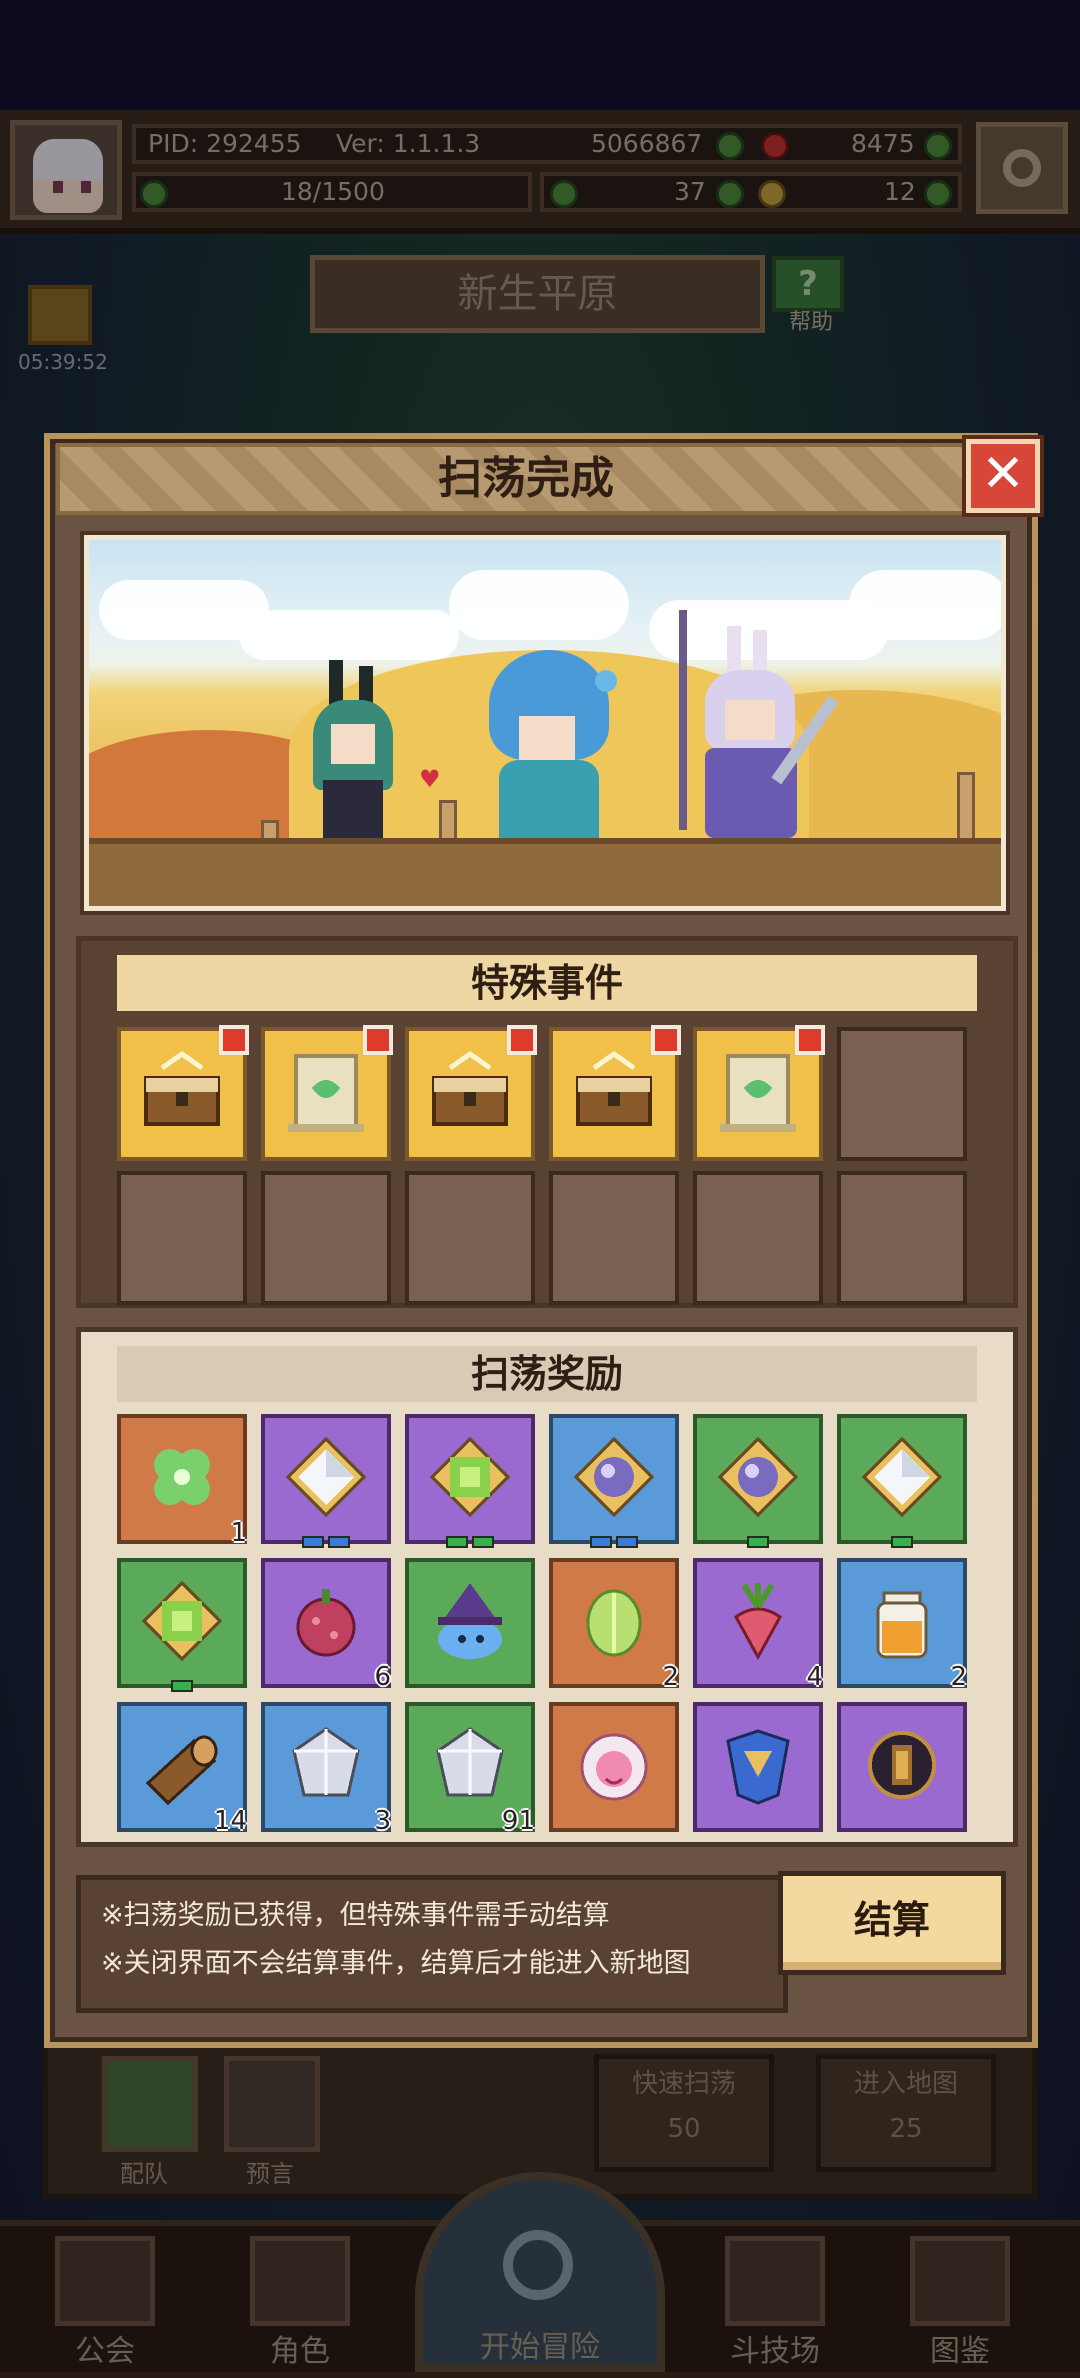  I want to click on special-events-section: 特殊事件, so click(547, 1122).